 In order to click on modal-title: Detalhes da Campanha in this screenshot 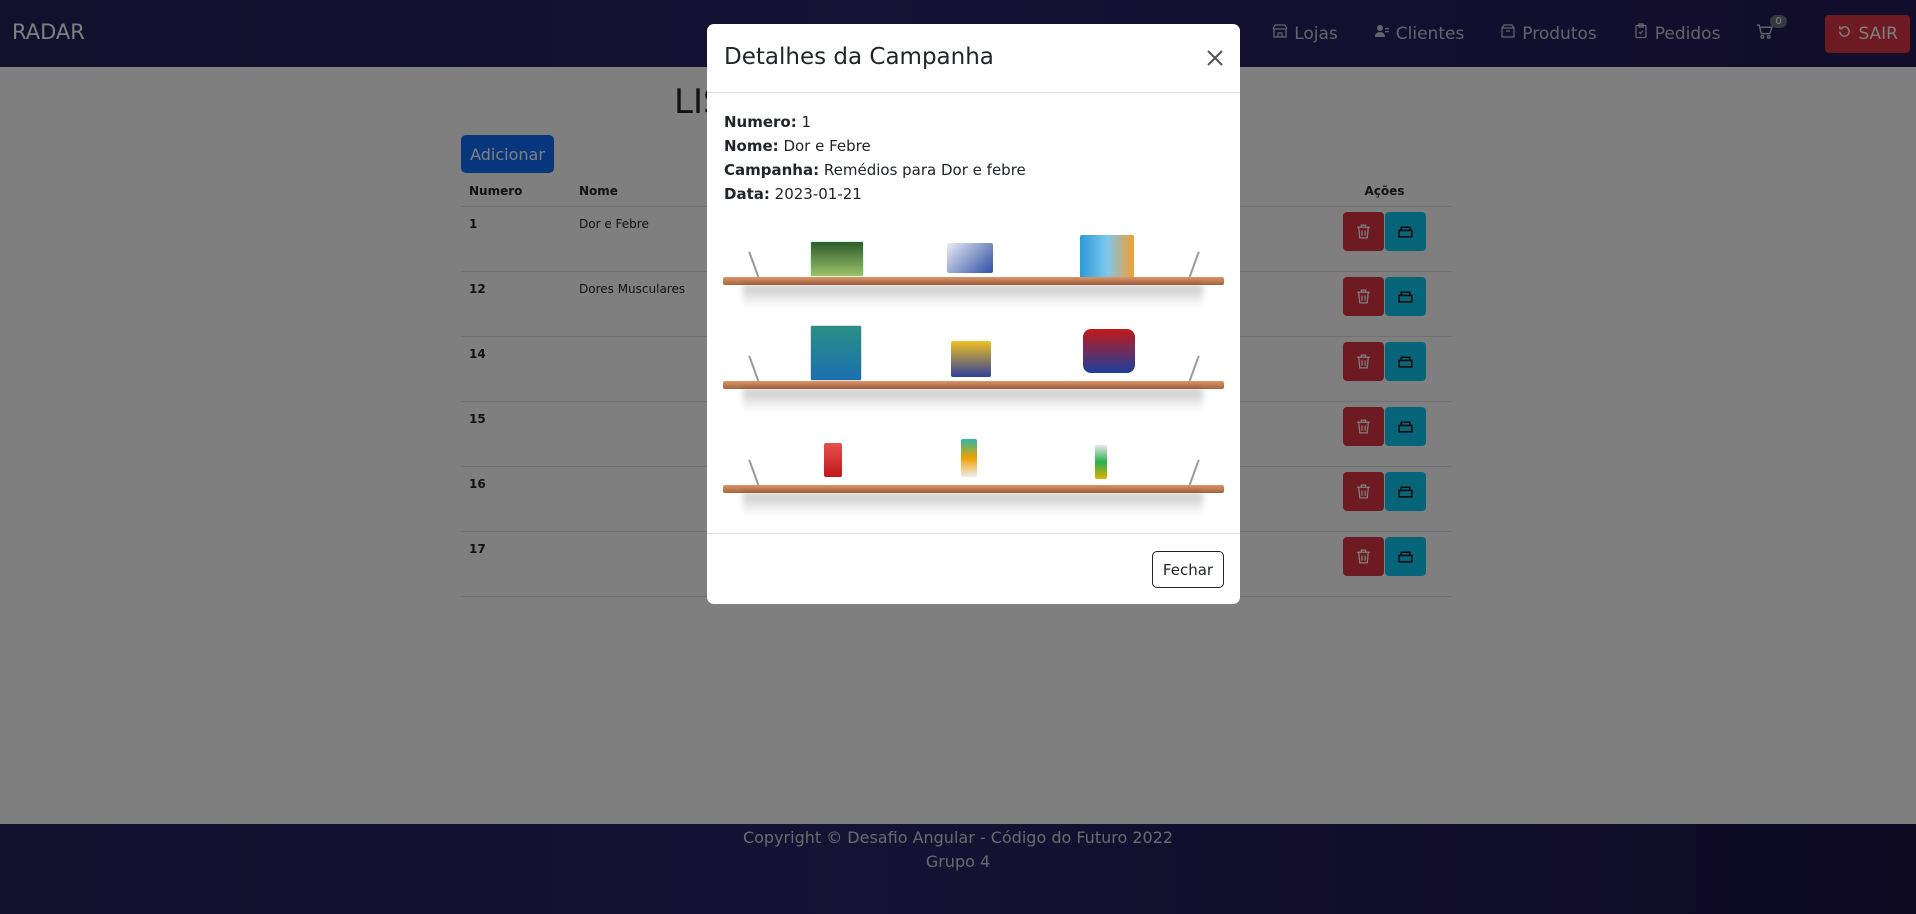, I will do `click(859, 57)`.